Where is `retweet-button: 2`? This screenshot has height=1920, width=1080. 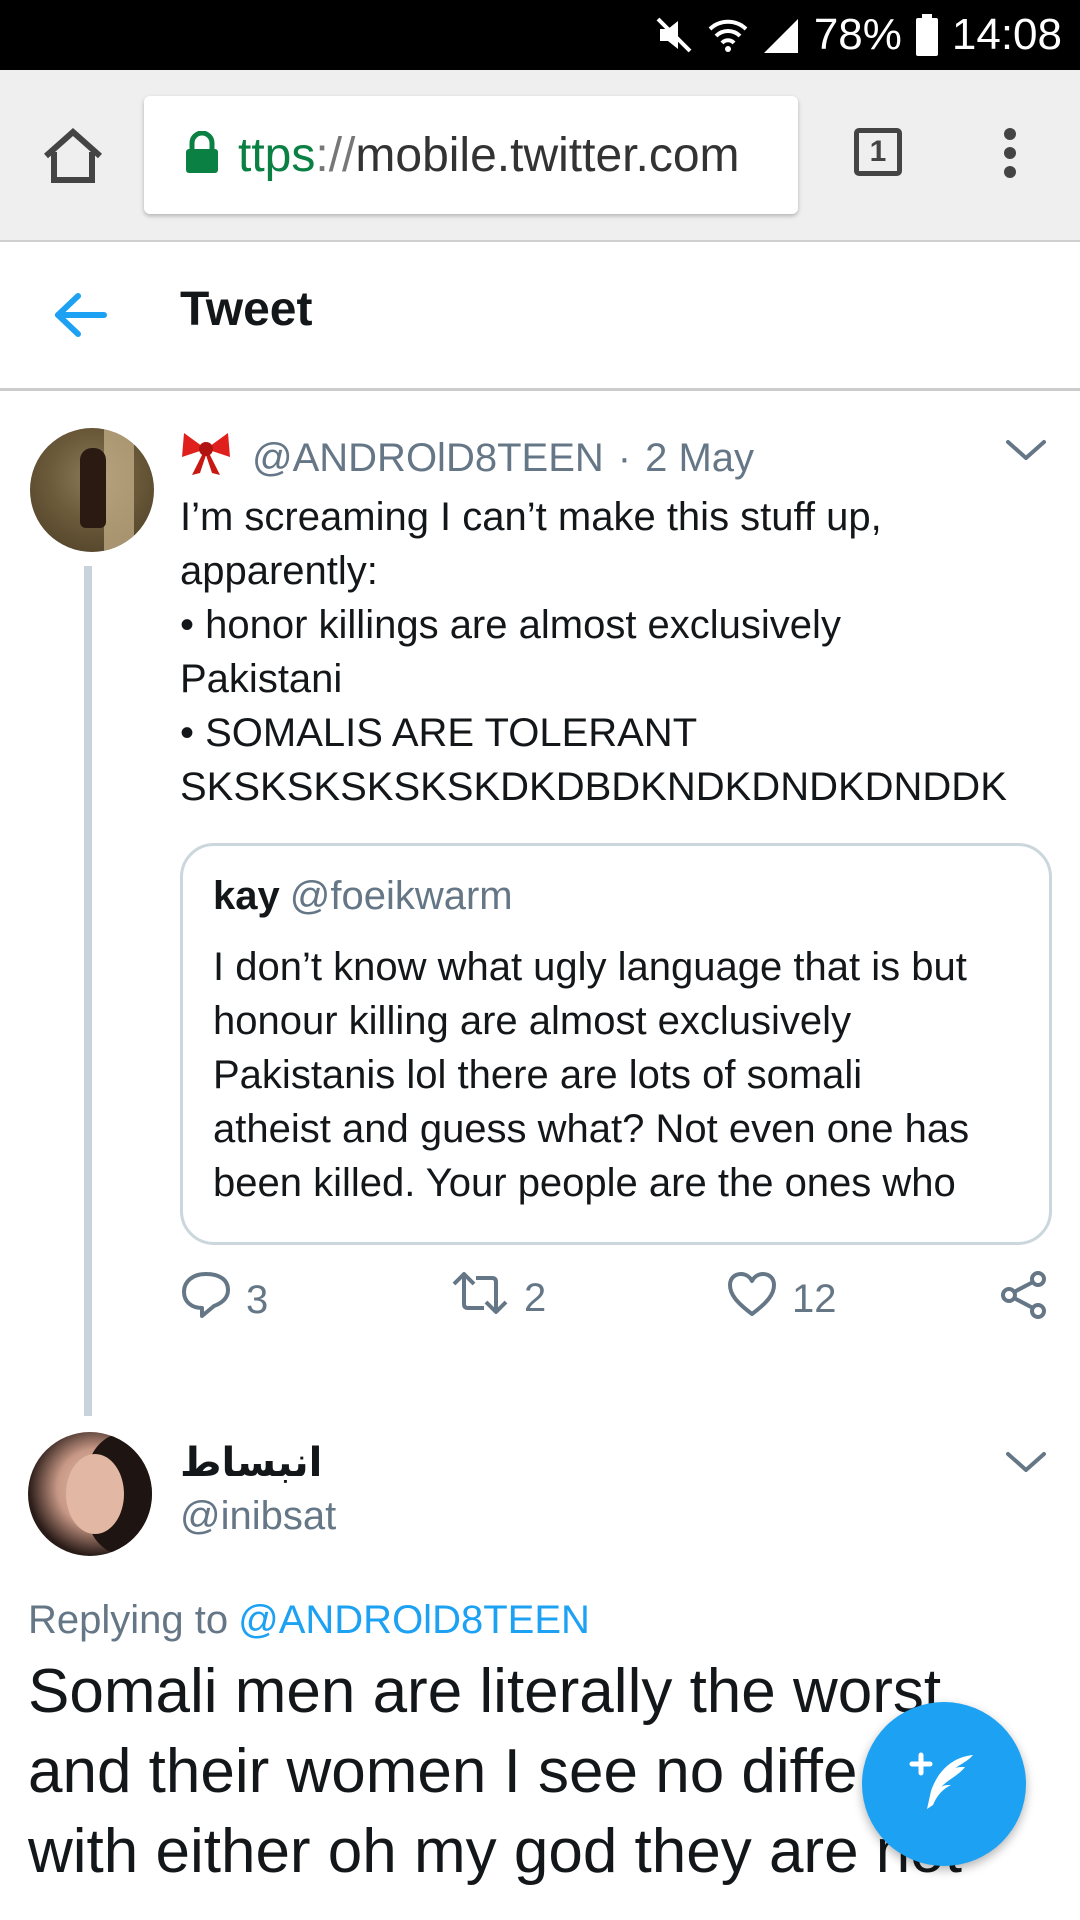
retweet-button: 2 is located at coordinates (498, 1298).